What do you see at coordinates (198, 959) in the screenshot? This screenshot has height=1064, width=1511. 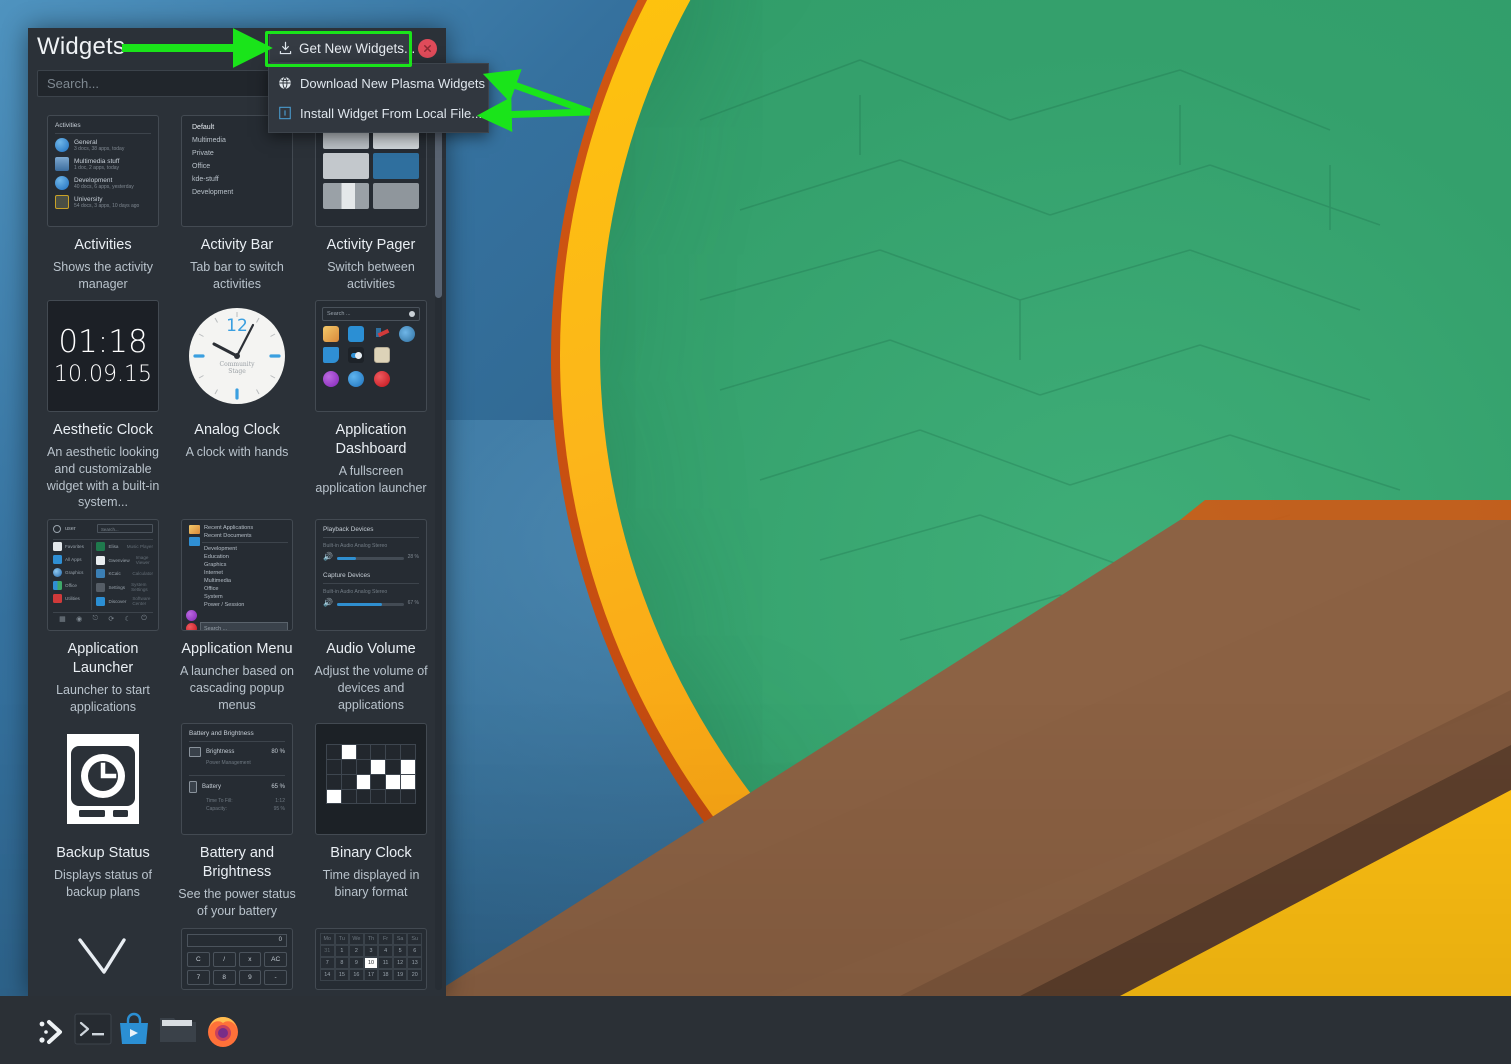 I see `calc-key: C` at bounding box center [198, 959].